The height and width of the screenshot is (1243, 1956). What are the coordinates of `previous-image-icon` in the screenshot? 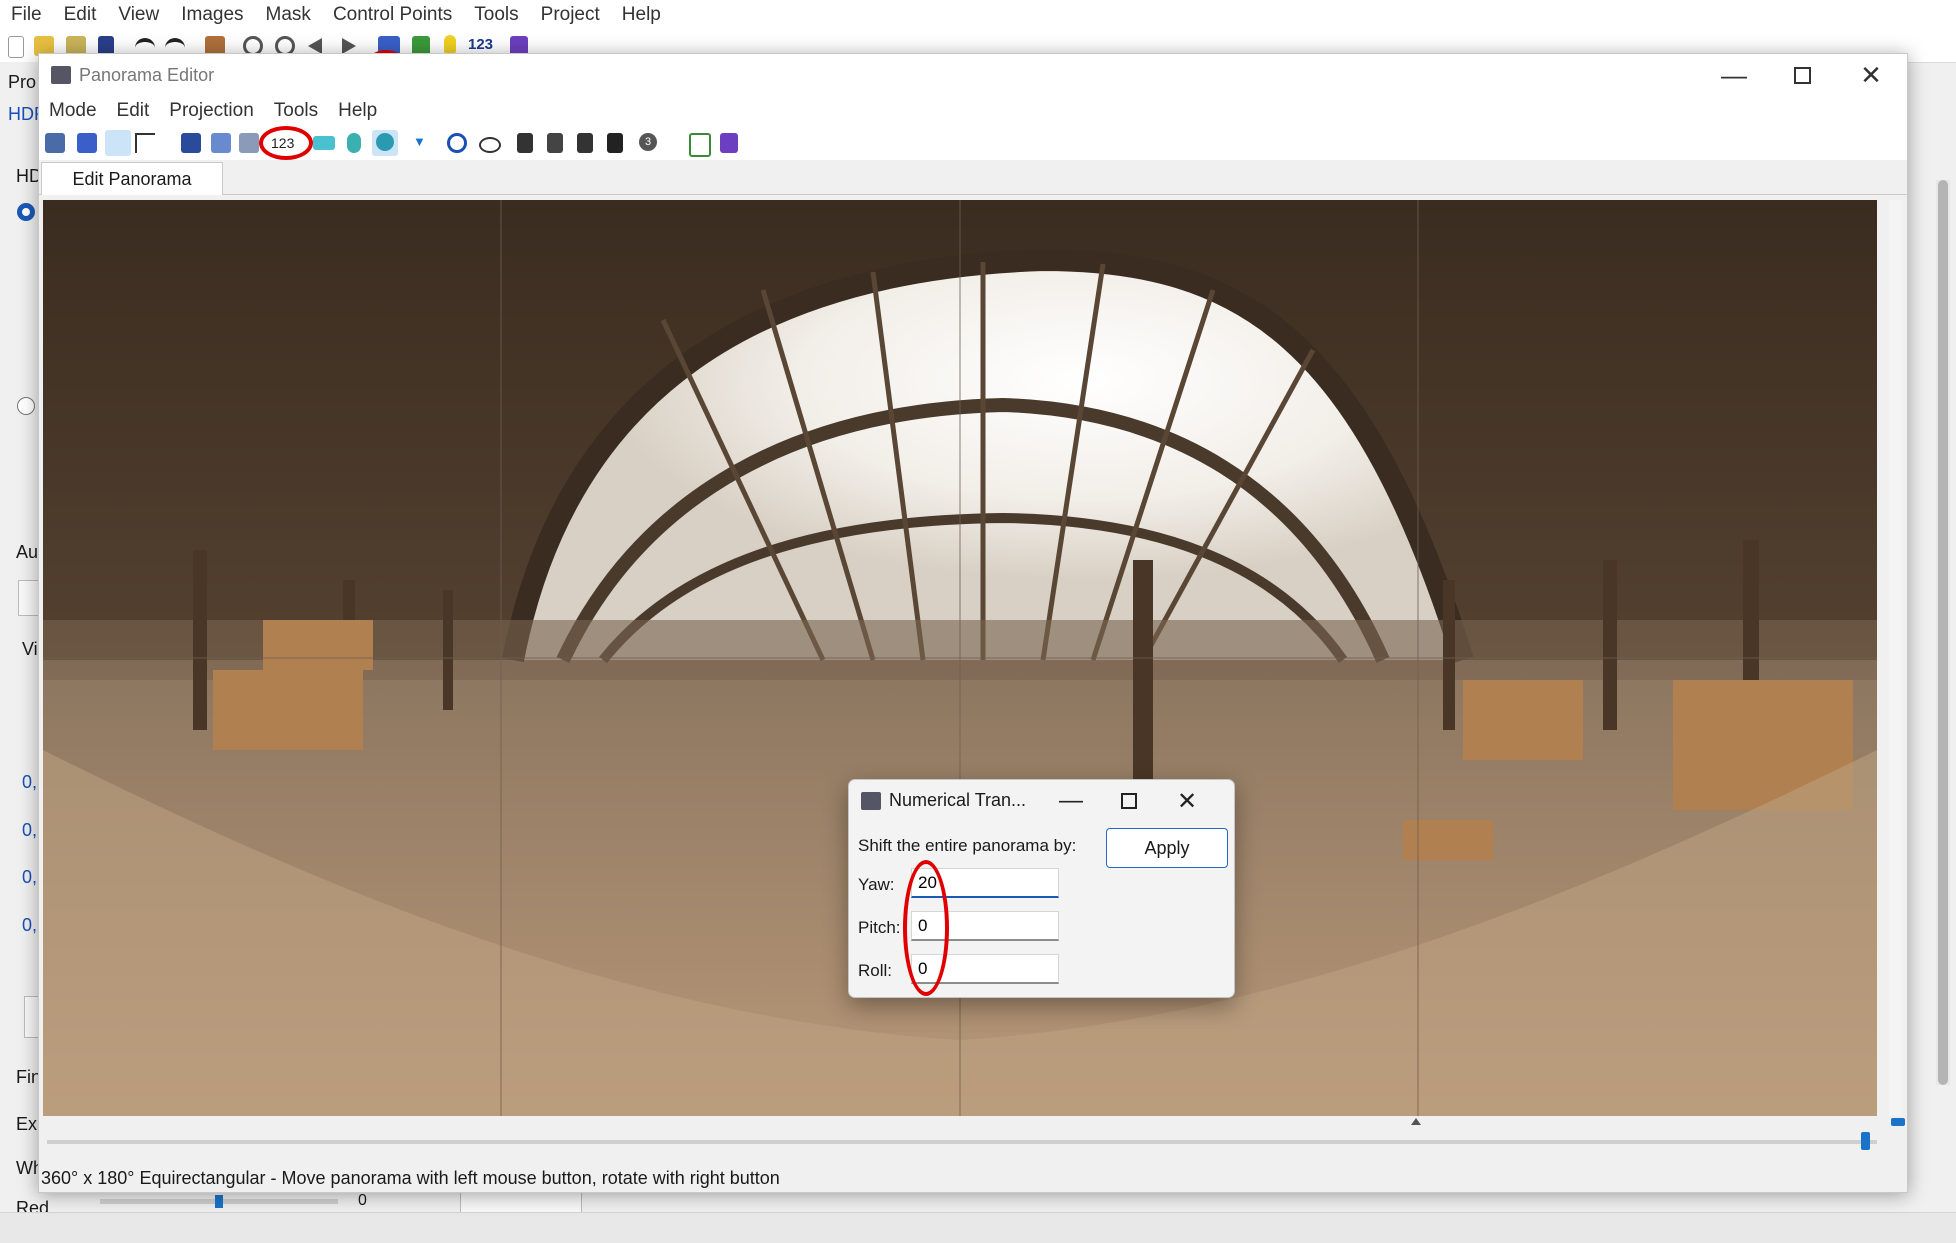 It's located at (315, 46).